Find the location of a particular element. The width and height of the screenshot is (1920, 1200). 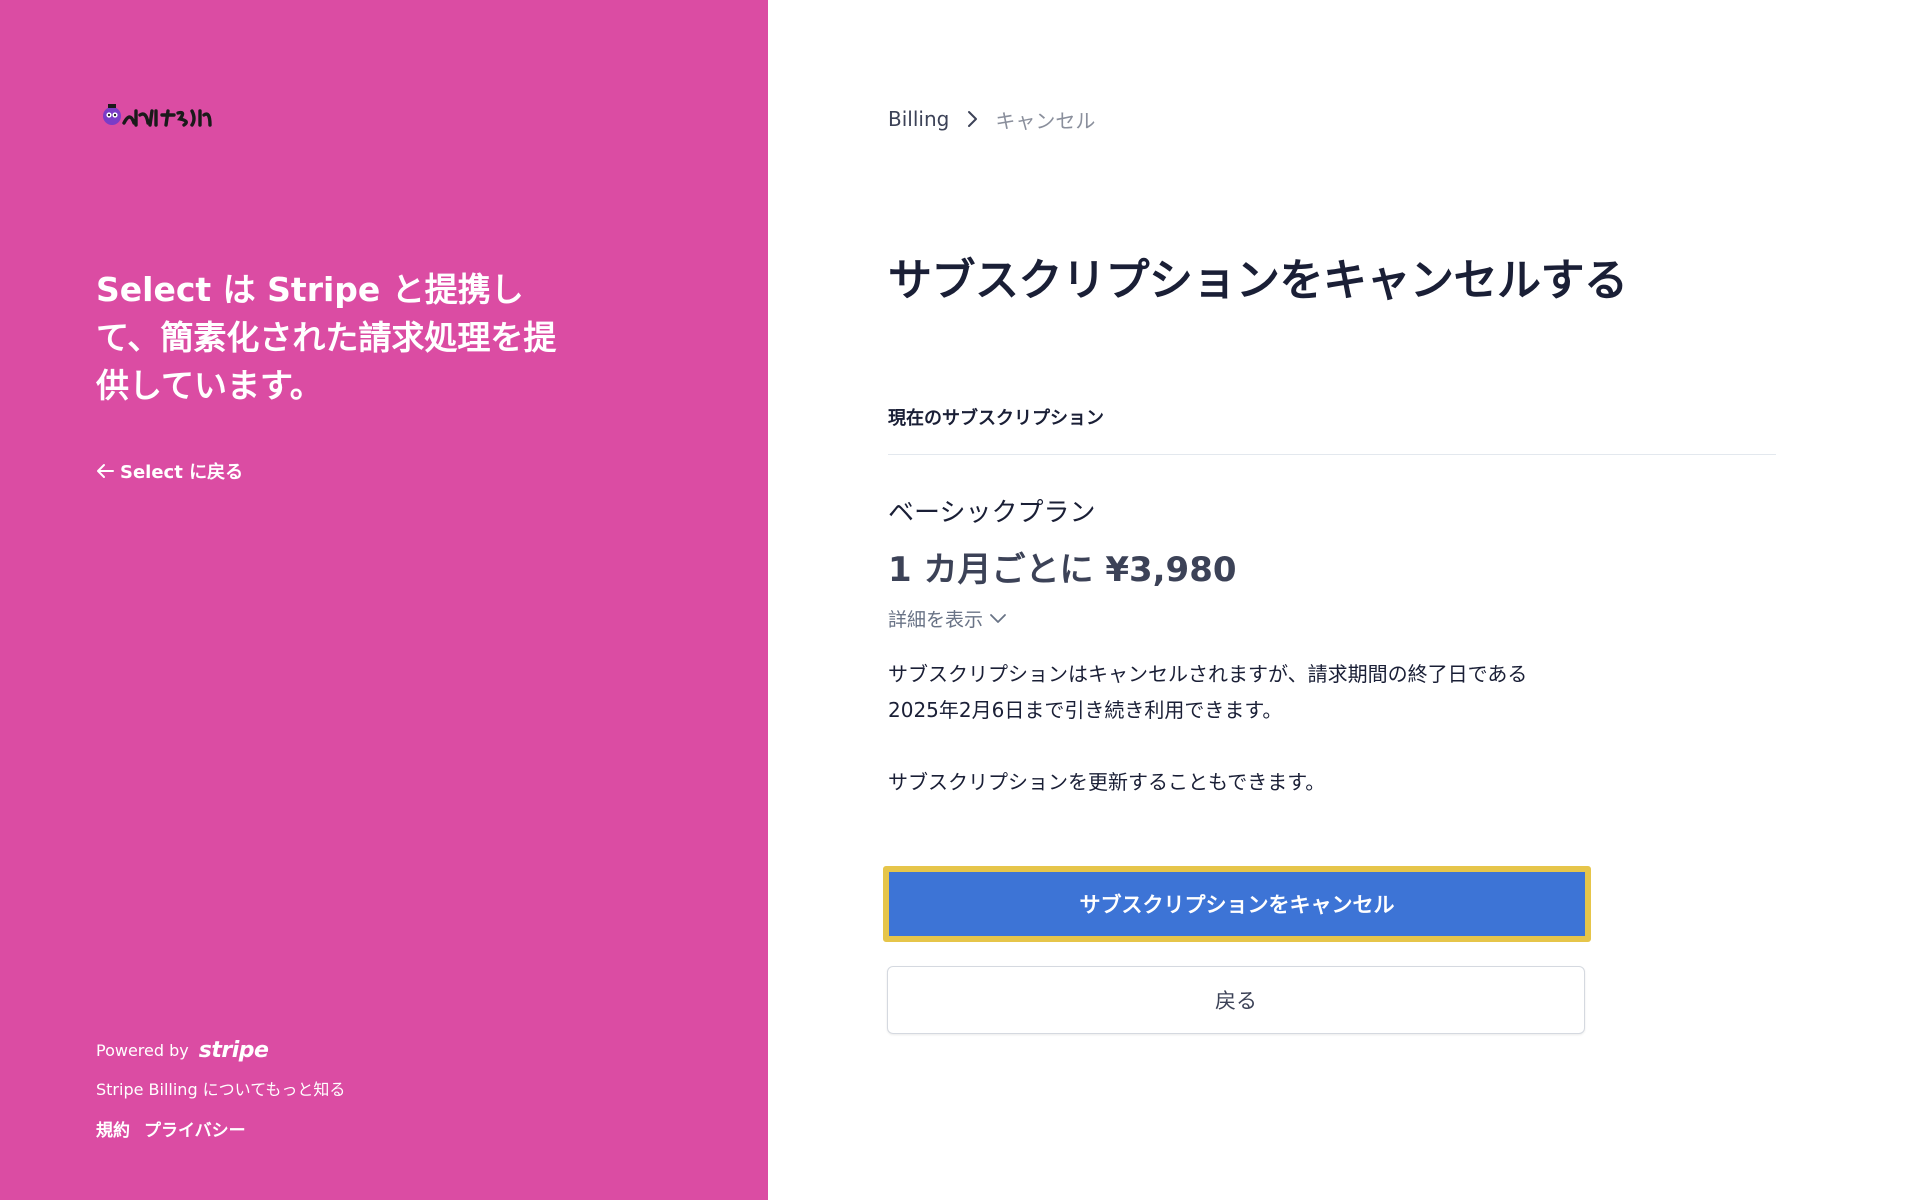

privacy-link: プライバシー is located at coordinates (195, 1128).